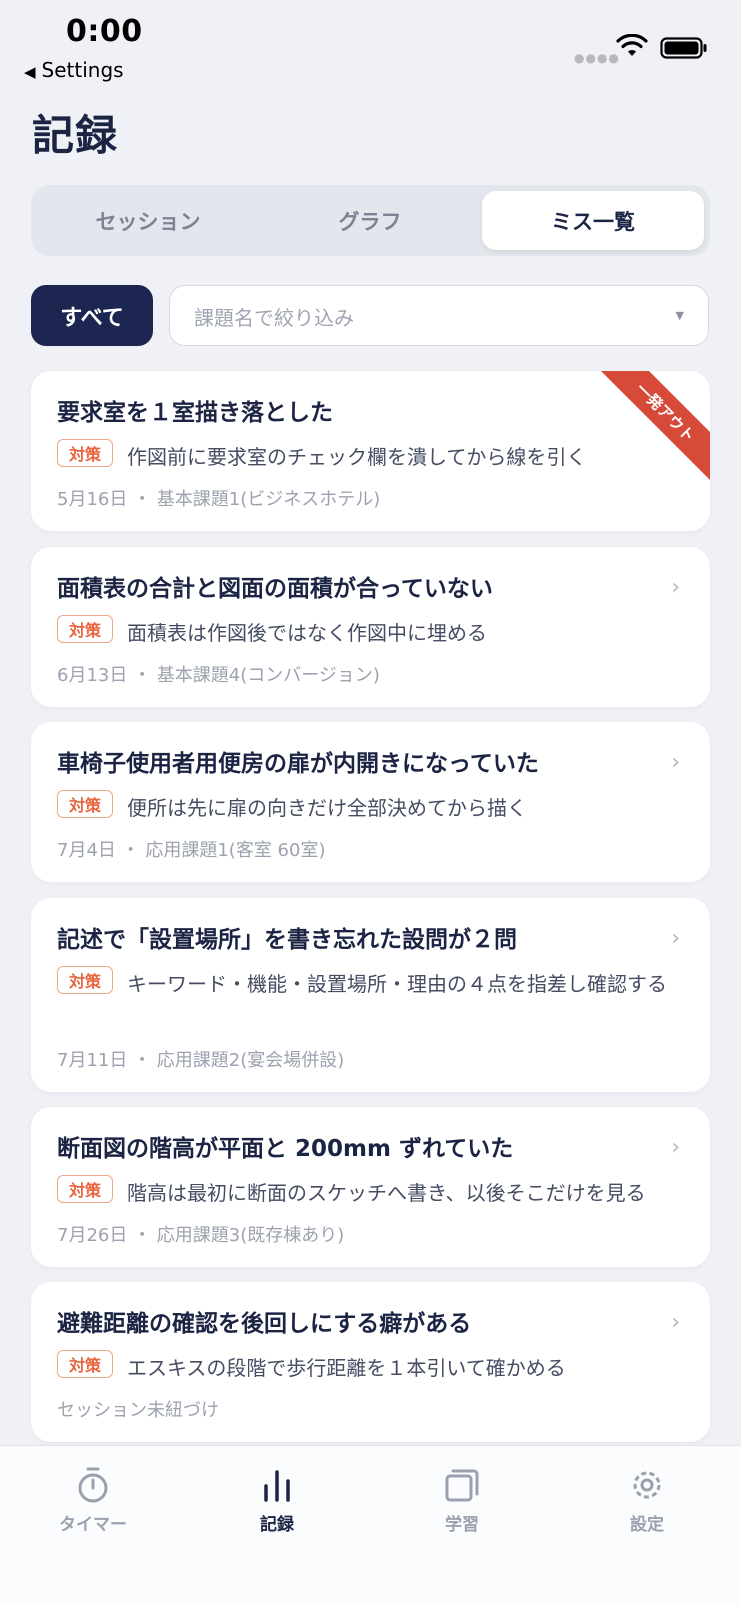  I want to click on tab-records-label: 記録, so click(277, 1525).